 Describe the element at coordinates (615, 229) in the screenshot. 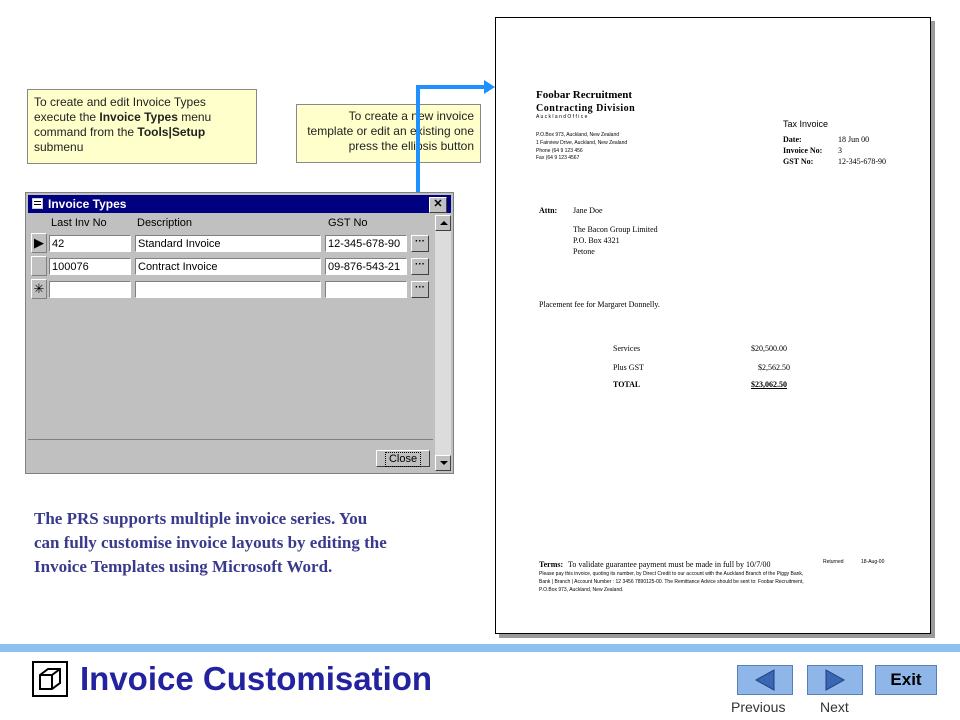

I see `recipient-company: The Bacon Group Limited` at that location.